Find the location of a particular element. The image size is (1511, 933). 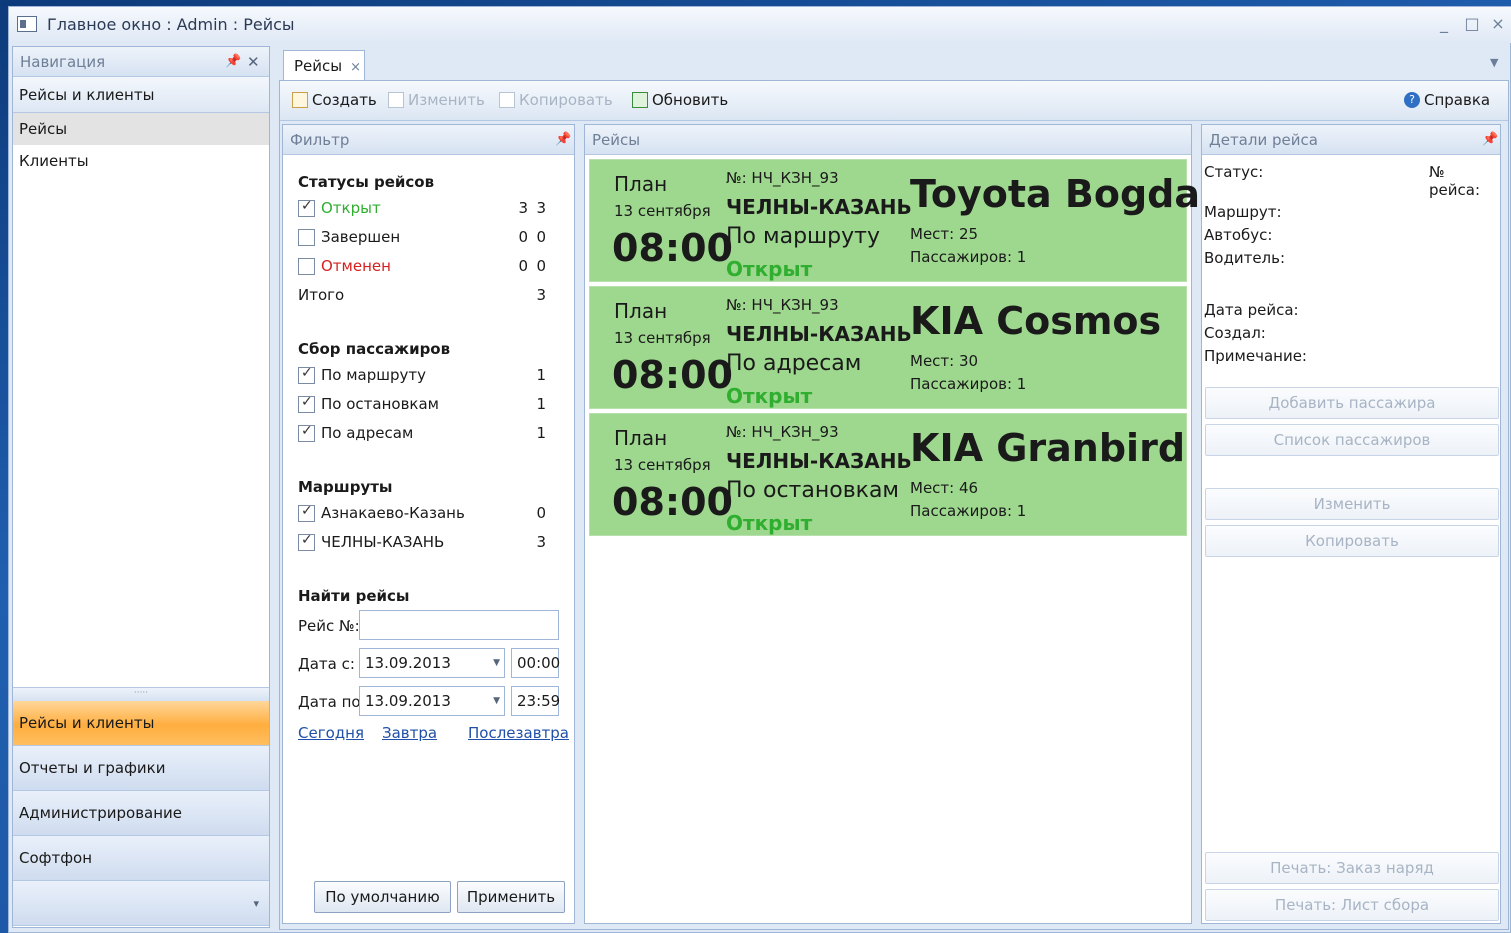

count: 3 is located at coordinates (541, 542).